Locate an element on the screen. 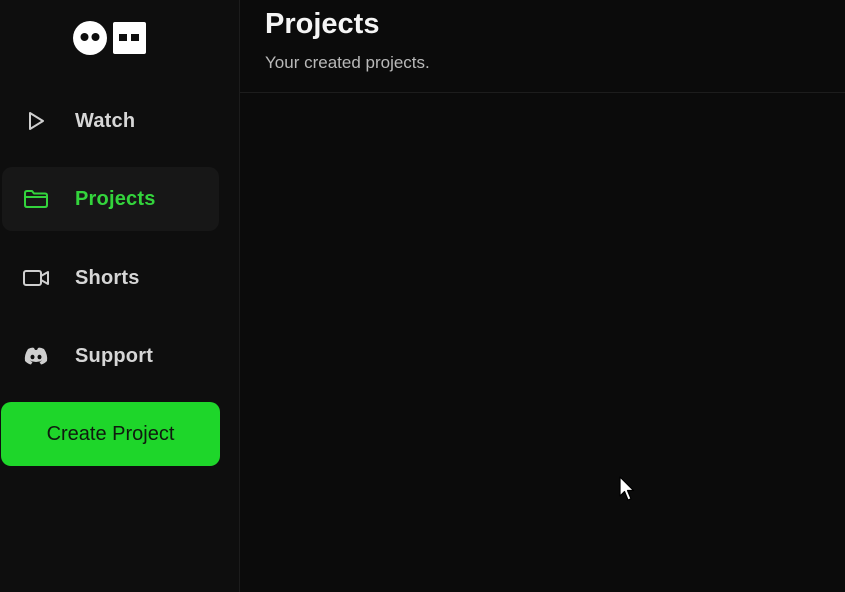  sidebar-item-support: Support is located at coordinates (110, 356).